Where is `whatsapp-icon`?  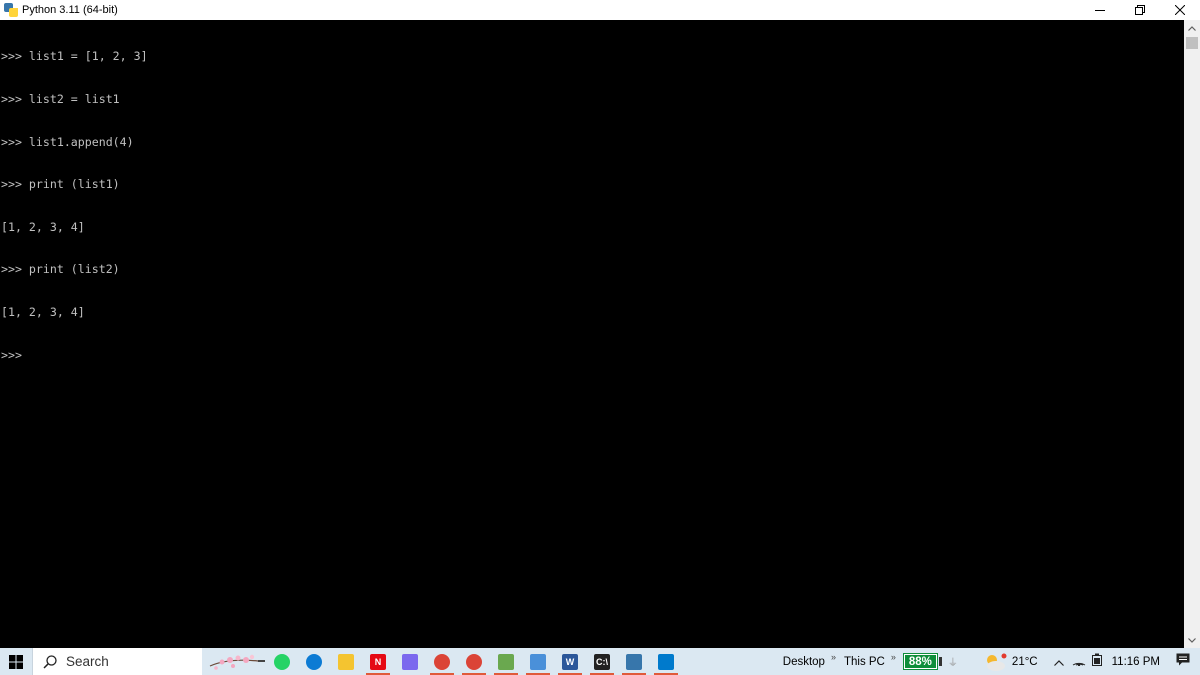 whatsapp-icon is located at coordinates (282, 661).